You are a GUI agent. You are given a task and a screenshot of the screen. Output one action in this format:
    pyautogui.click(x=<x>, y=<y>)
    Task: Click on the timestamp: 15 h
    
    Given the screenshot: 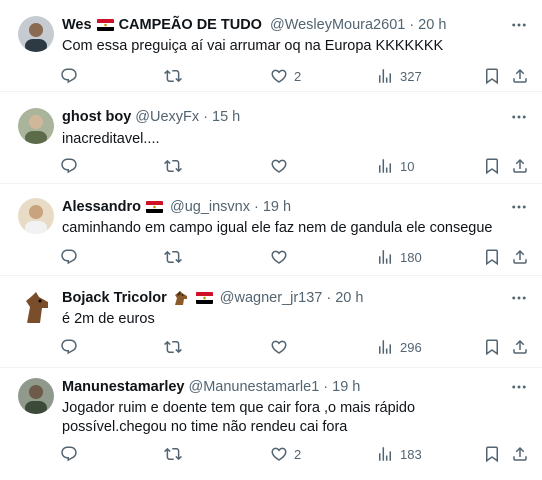 What is the action you would take?
    pyautogui.click(x=226, y=117)
    